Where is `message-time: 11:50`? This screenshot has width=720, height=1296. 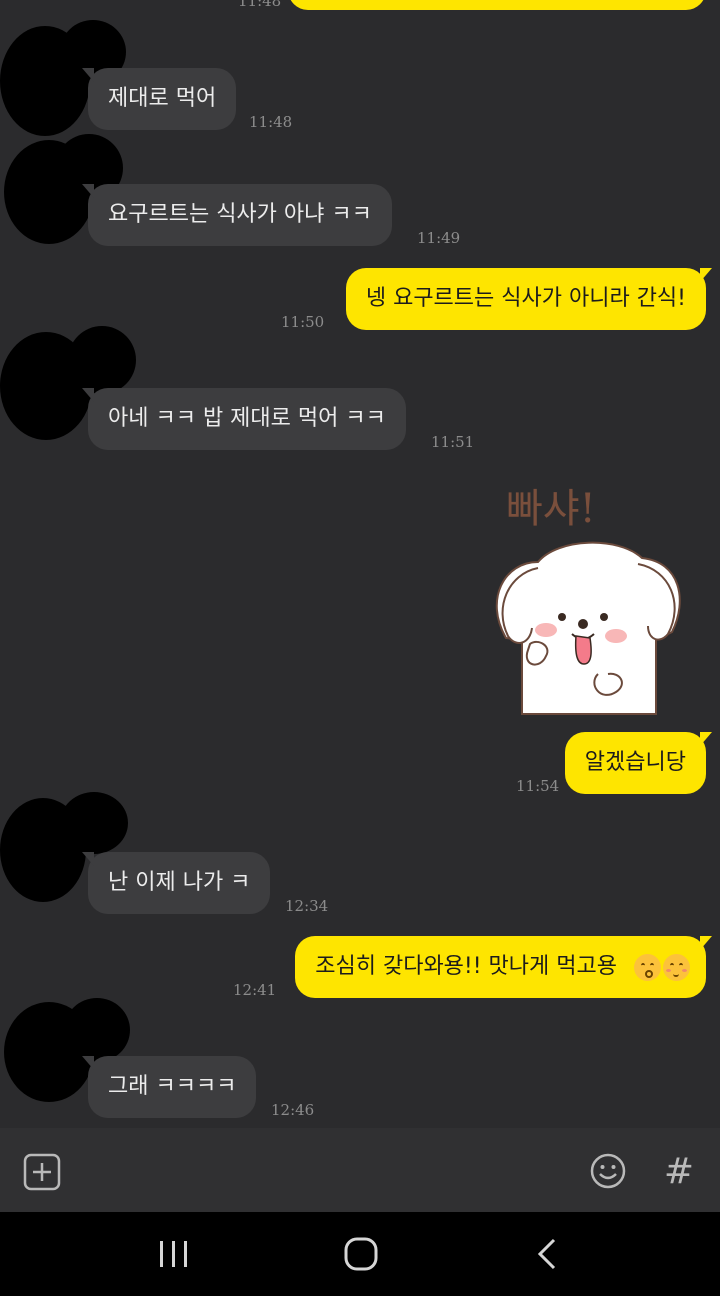
message-time: 11:50 is located at coordinates (303, 322).